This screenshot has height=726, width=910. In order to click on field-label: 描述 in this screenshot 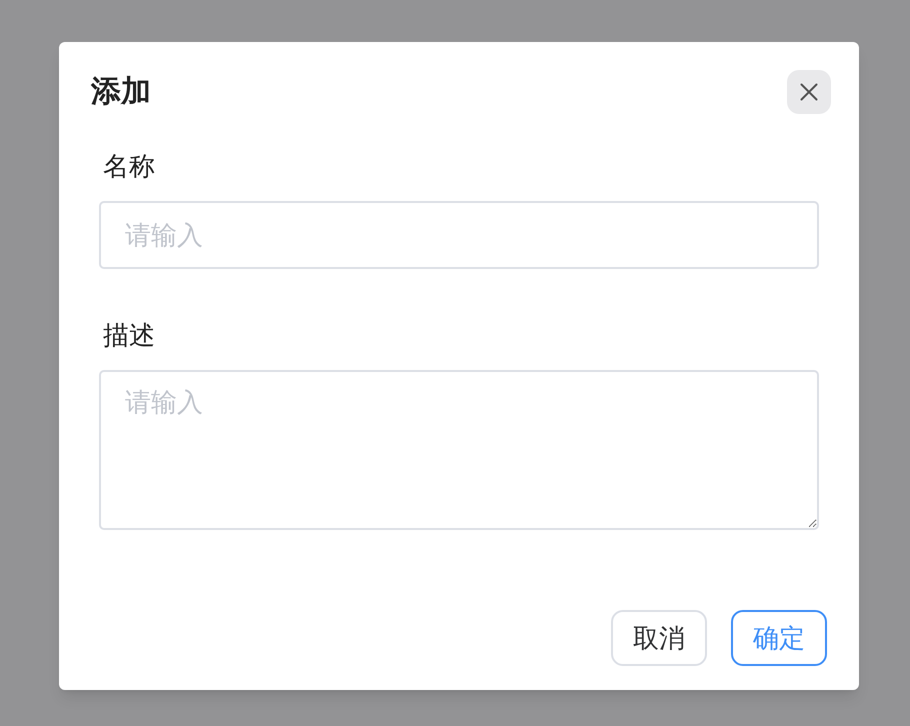, I will do `click(128, 335)`.